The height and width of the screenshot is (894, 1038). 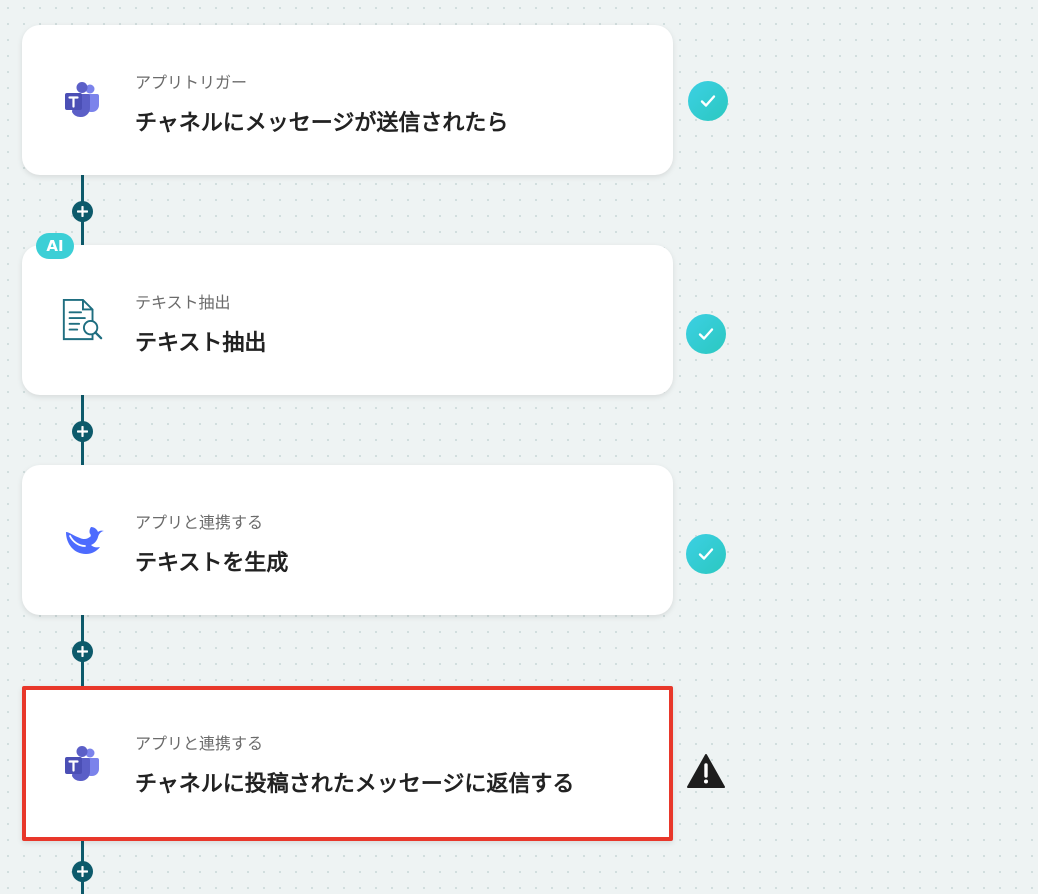 What do you see at coordinates (82, 320) in the screenshot?
I see `document-search-icon` at bounding box center [82, 320].